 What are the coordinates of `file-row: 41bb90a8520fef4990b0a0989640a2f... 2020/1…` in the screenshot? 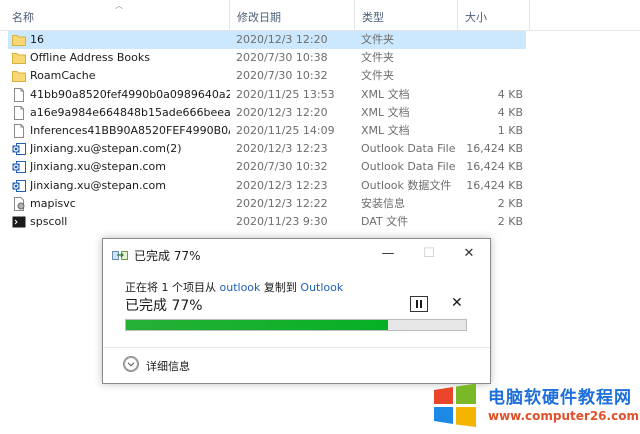 It's located at (267, 95).